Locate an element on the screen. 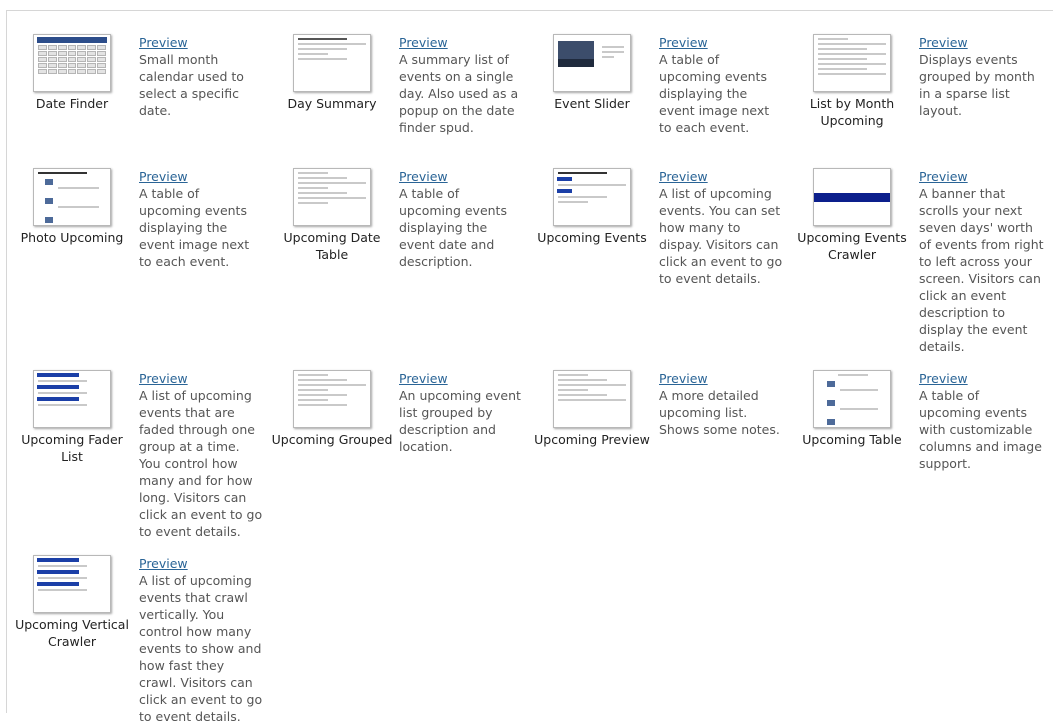  widget-name: Upcoming Grouped is located at coordinates (332, 439).